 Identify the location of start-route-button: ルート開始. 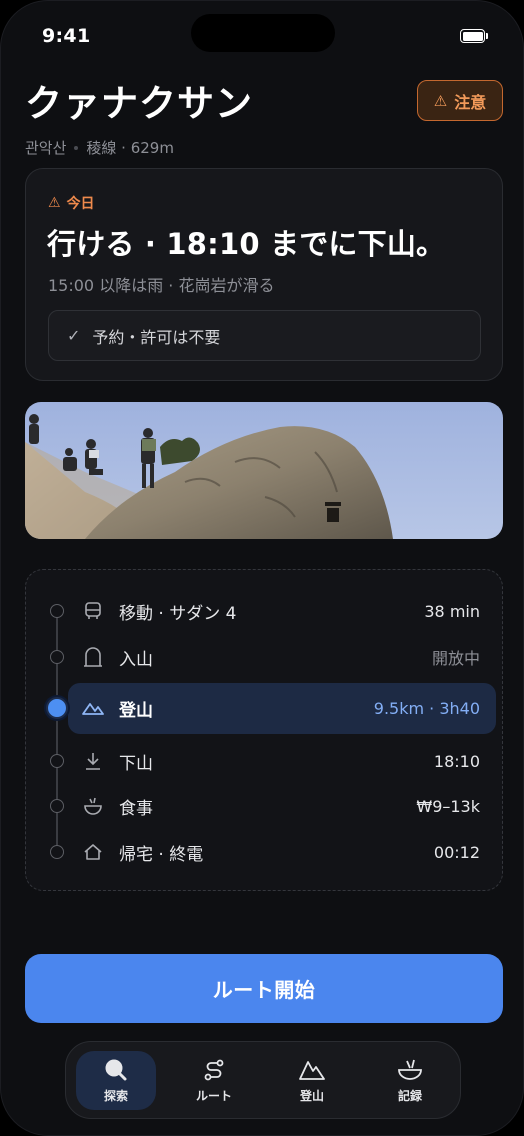
(264, 988).